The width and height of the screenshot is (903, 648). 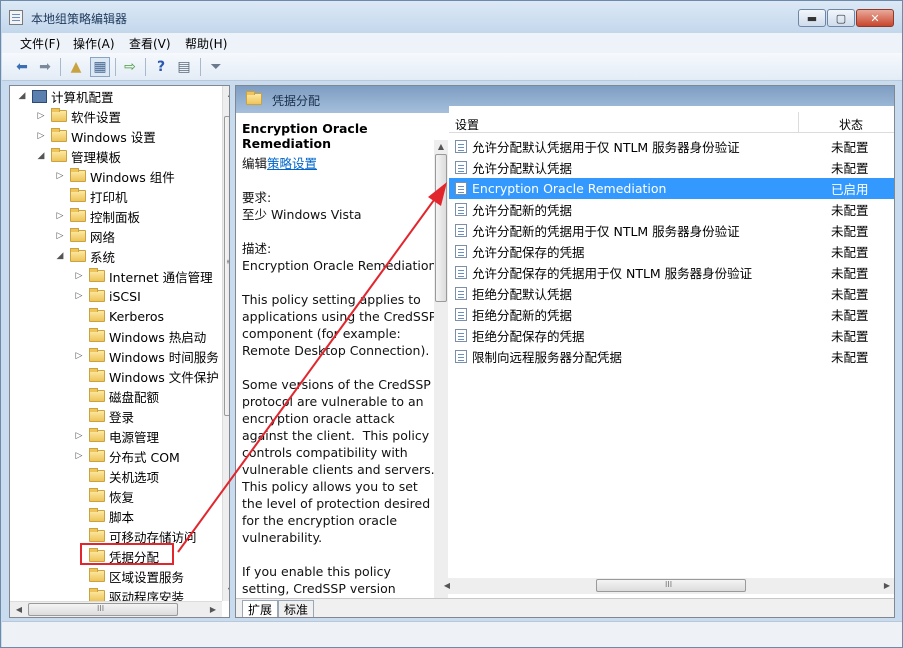 I want to click on tree-node-label: 打印机, so click(x=109, y=197).